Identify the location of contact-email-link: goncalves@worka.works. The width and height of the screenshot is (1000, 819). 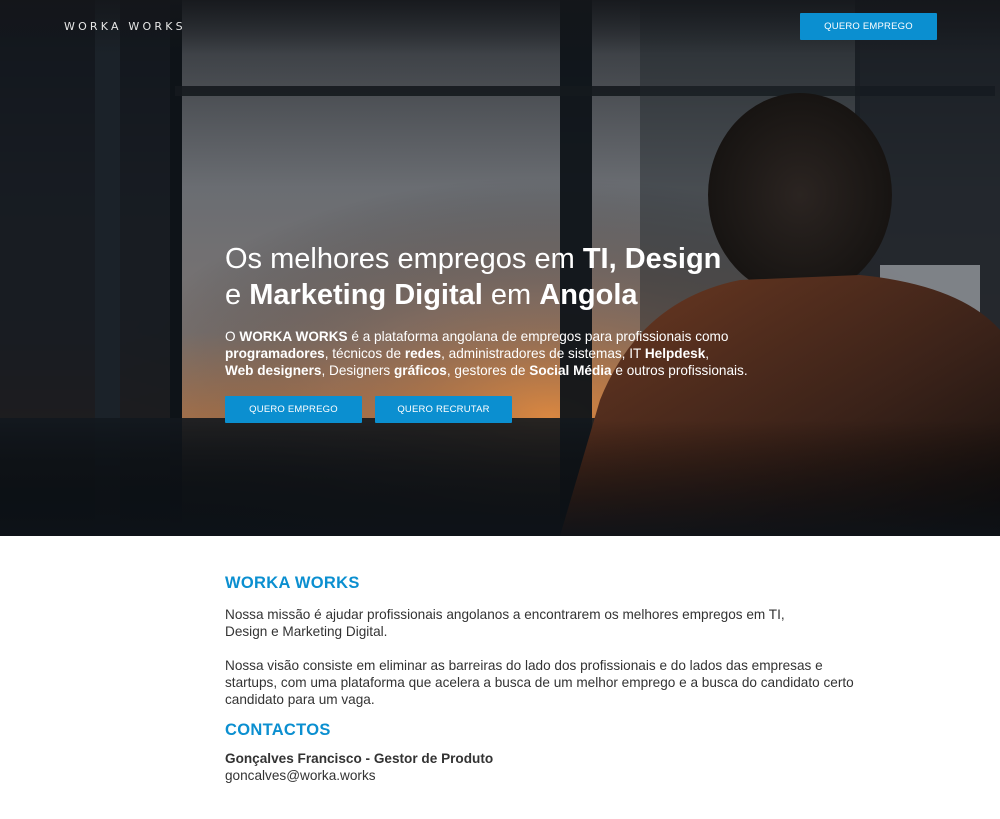
(300, 775).